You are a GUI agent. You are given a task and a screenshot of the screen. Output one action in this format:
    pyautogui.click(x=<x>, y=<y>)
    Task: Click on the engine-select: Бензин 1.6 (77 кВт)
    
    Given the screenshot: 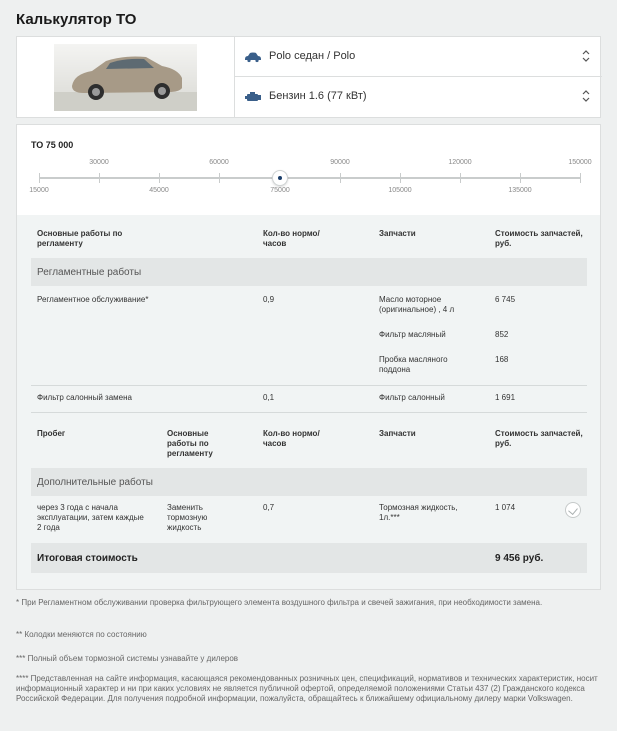 What is the action you would take?
    pyautogui.click(x=418, y=97)
    